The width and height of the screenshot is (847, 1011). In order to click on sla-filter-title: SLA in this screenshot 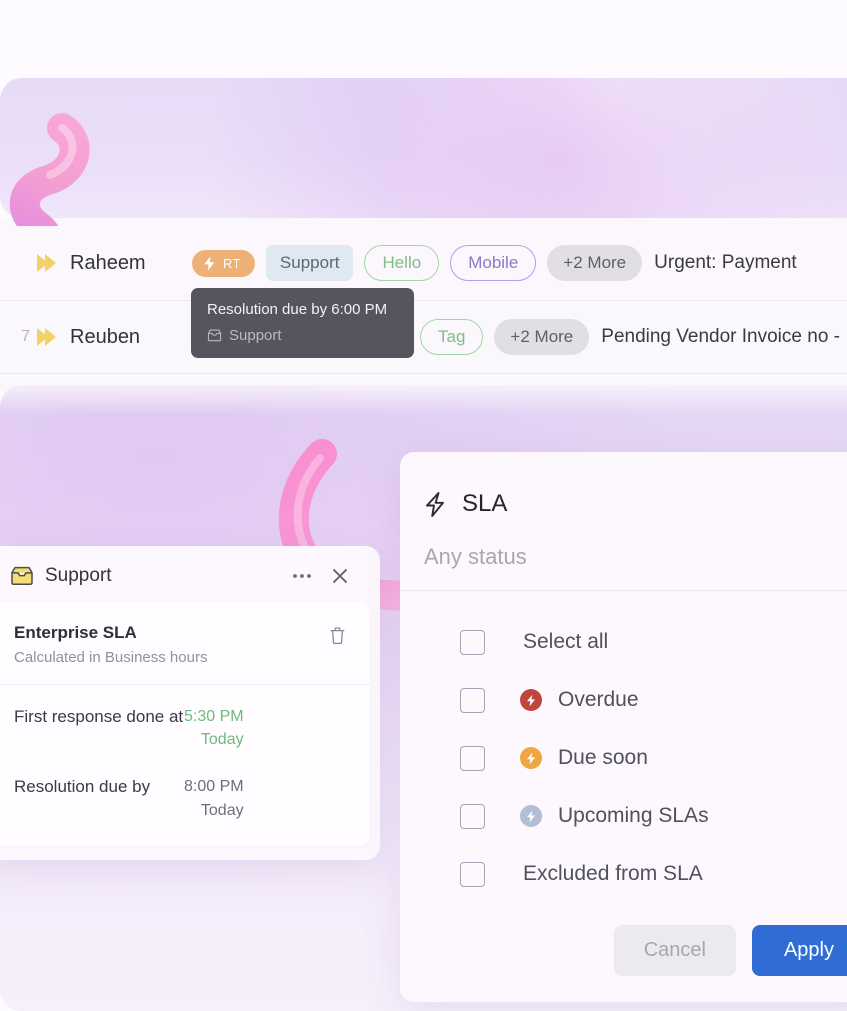, I will do `click(485, 503)`.